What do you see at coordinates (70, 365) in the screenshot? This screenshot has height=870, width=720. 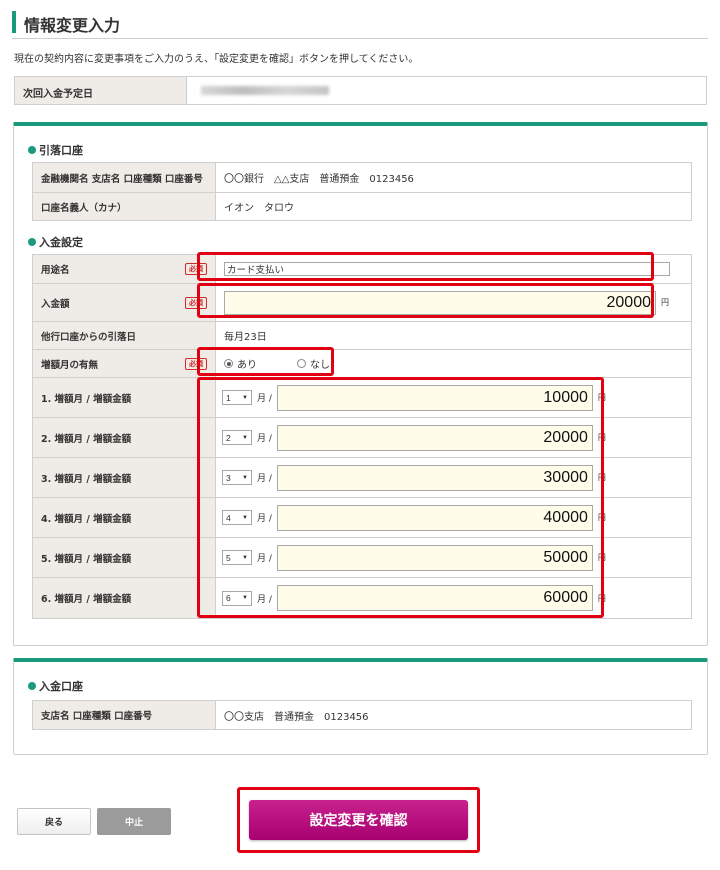 I see `increase-flag-label: 増額月の有無` at bounding box center [70, 365].